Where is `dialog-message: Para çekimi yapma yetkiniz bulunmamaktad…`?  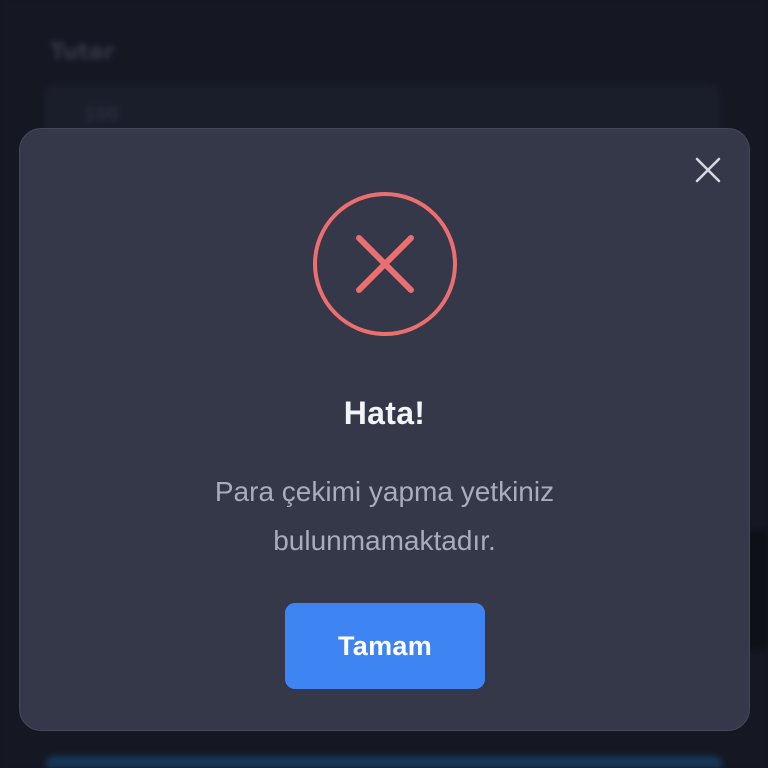
dialog-message: Para çekimi yapma yetkiniz bulunmamaktad… is located at coordinates (384, 516).